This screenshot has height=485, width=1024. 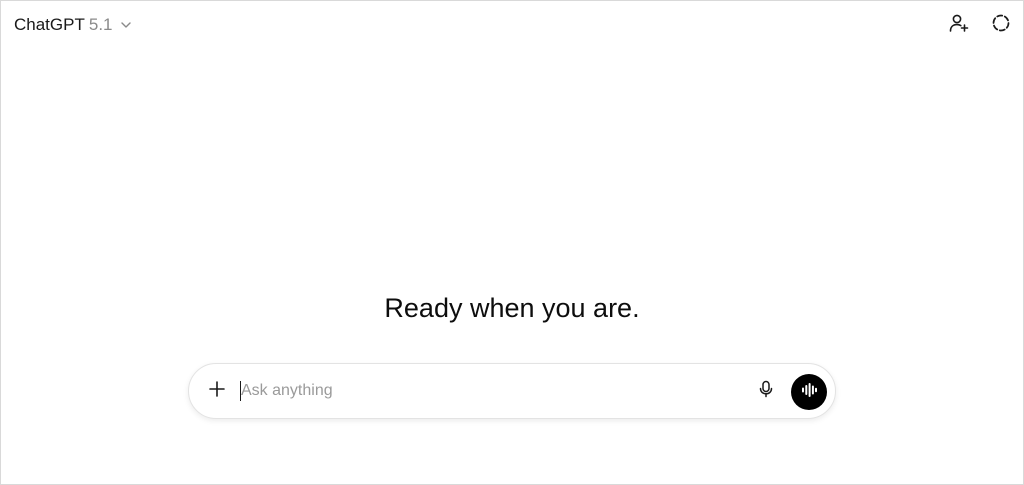 What do you see at coordinates (49, 24) in the screenshot?
I see `model-name: ChatGPT` at bounding box center [49, 24].